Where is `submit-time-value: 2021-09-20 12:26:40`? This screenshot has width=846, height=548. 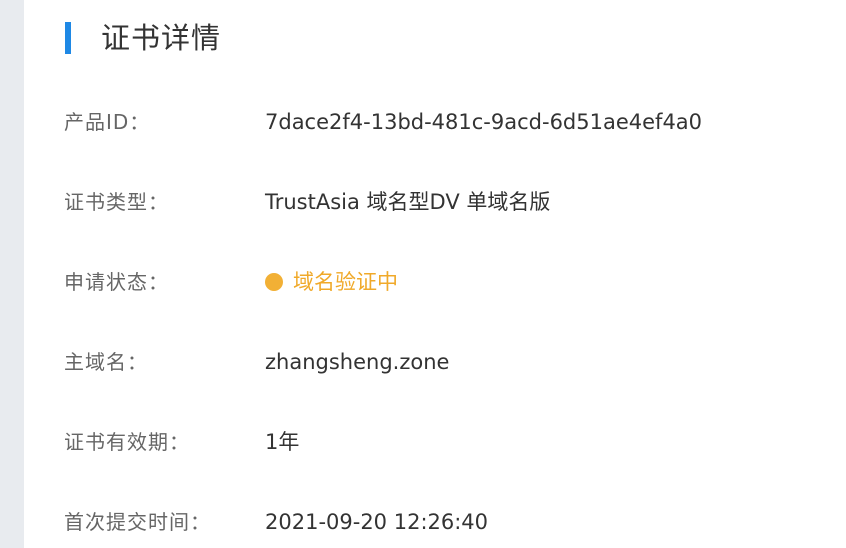
submit-time-value: 2021-09-20 12:26:40 is located at coordinates (377, 522).